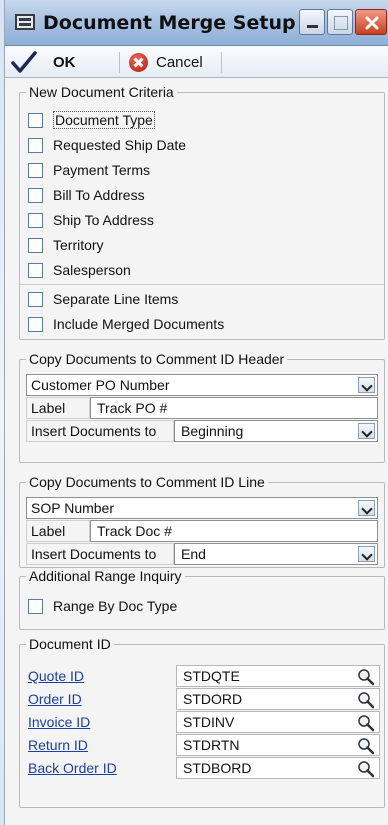 Image resolution: width=388 pixels, height=825 pixels. What do you see at coordinates (169, 23) in the screenshot?
I see `window-title: Document Merge Setup` at bounding box center [169, 23].